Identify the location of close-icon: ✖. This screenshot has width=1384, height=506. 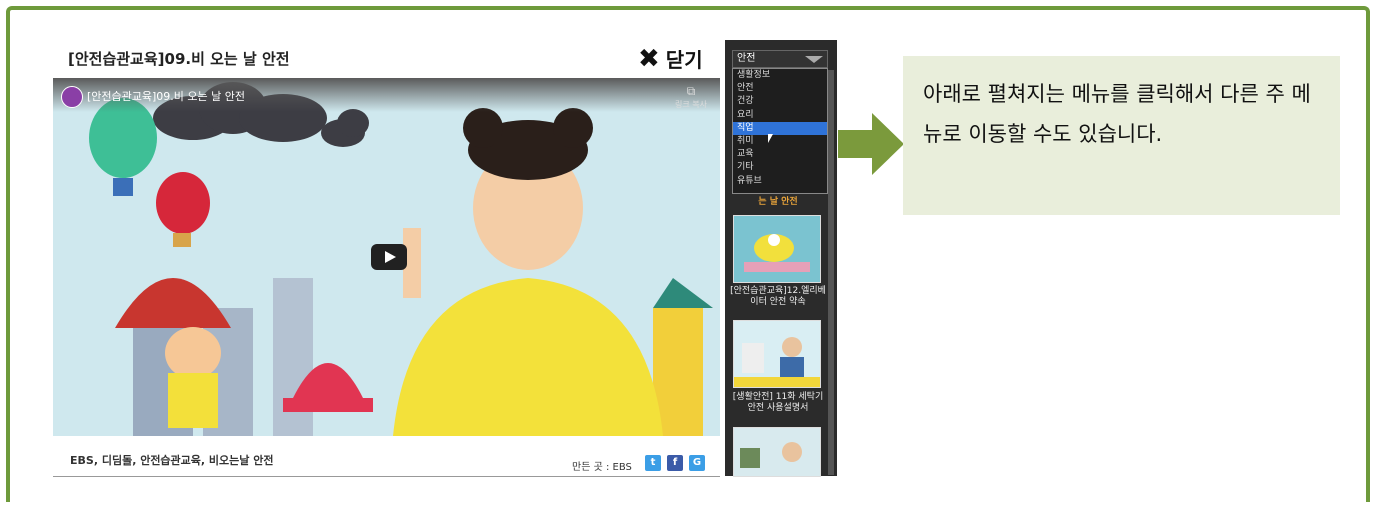
(649, 58).